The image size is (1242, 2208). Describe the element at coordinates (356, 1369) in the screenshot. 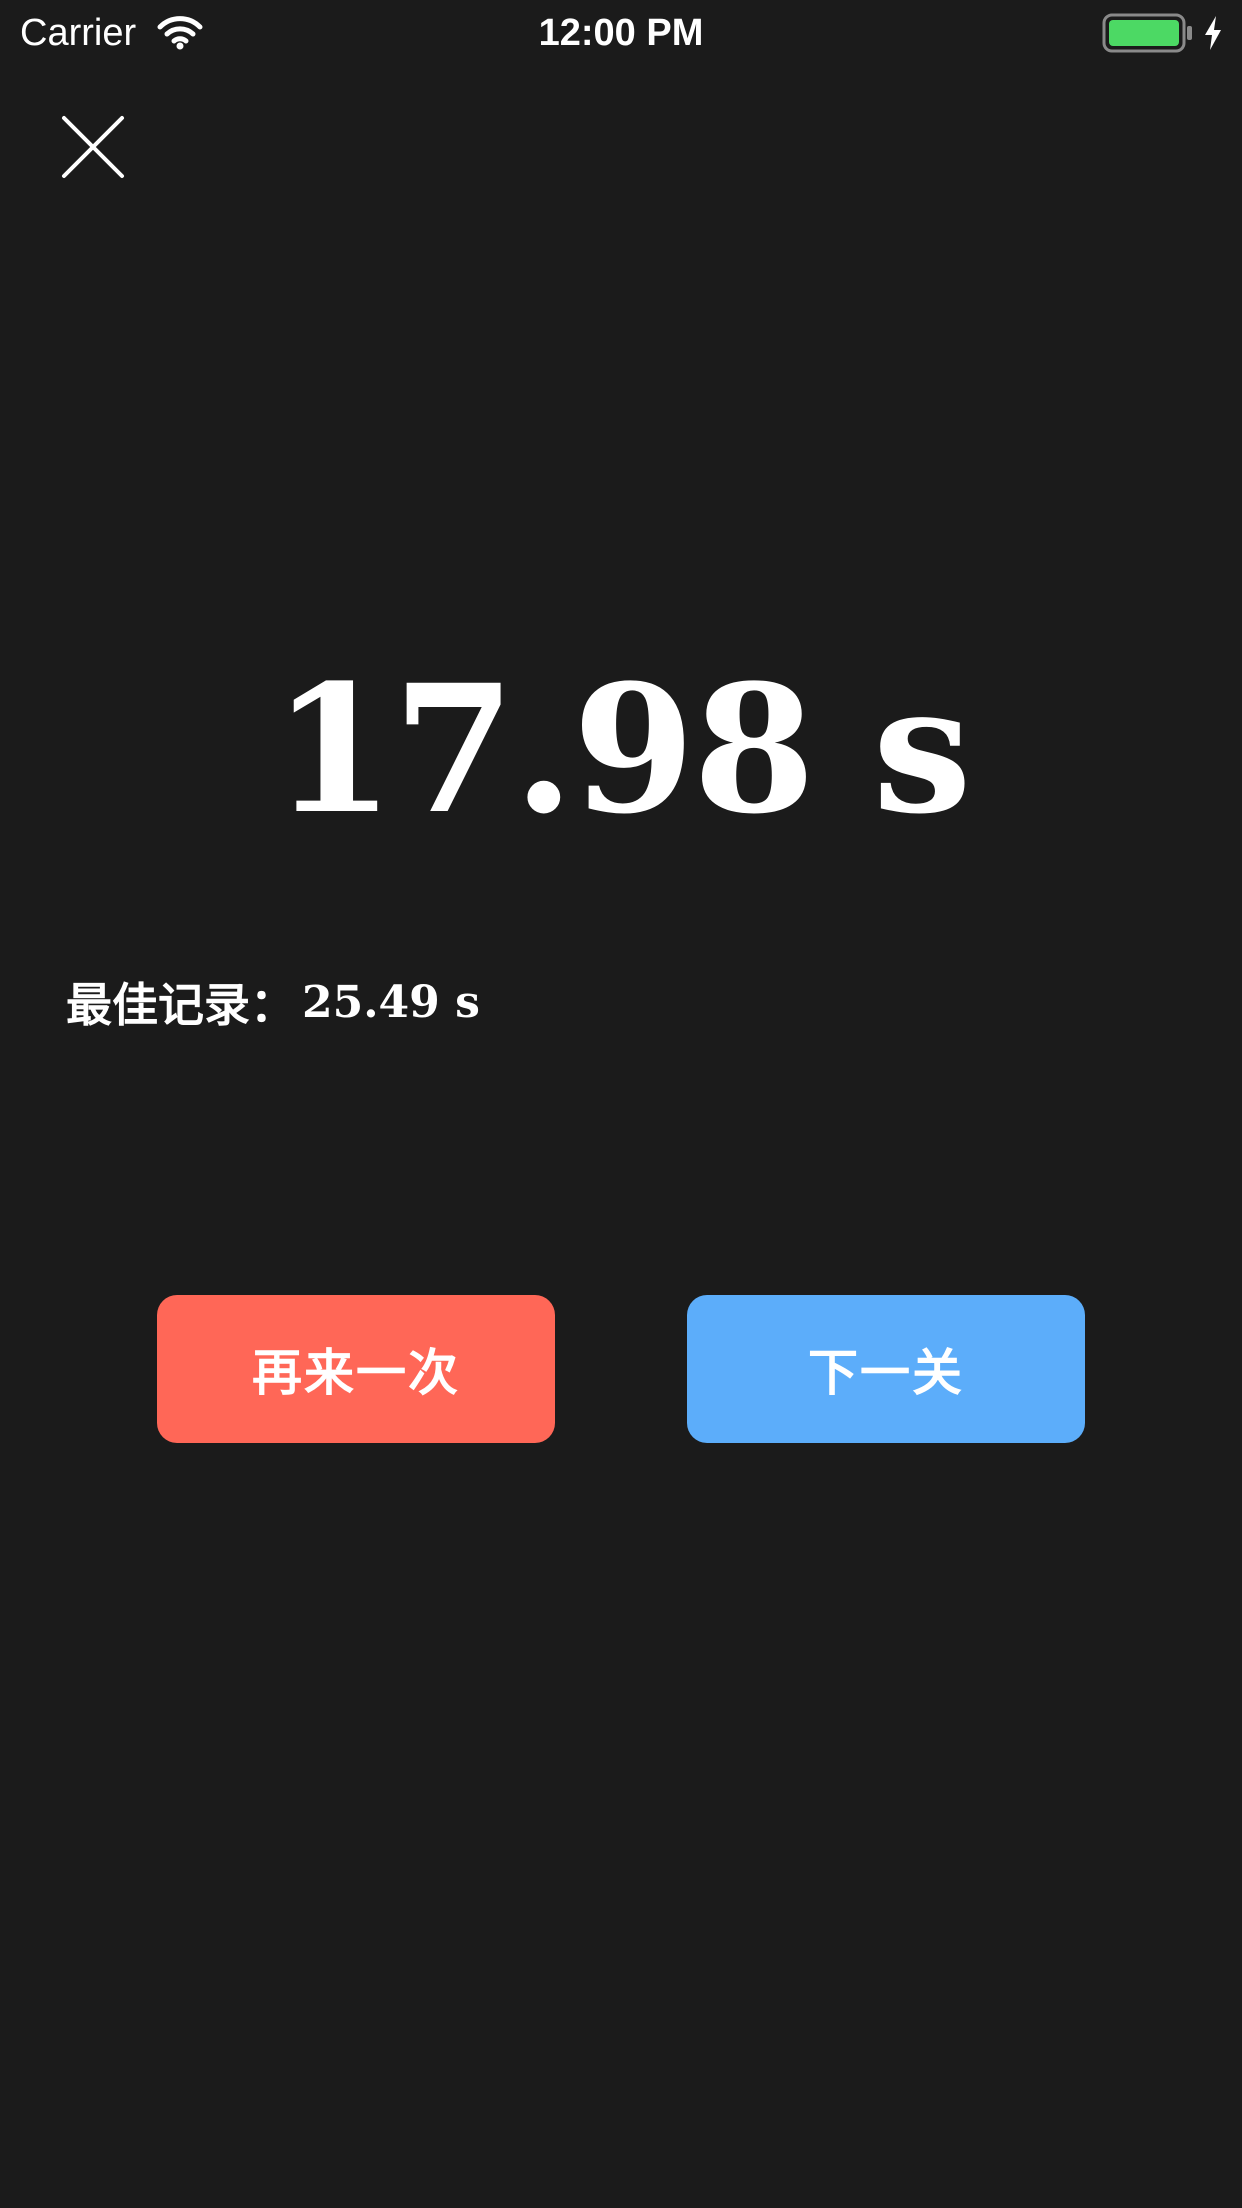

I see `retry-button: 再来一次` at that location.